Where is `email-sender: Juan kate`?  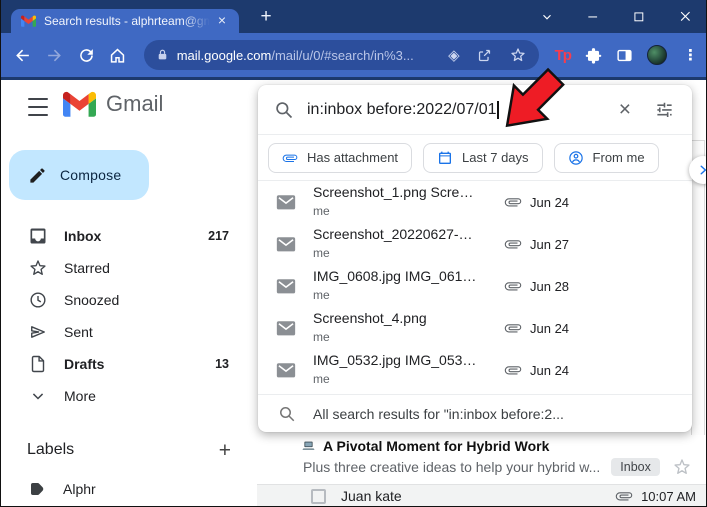
email-sender: Juan kate is located at coordinates (371, 496).